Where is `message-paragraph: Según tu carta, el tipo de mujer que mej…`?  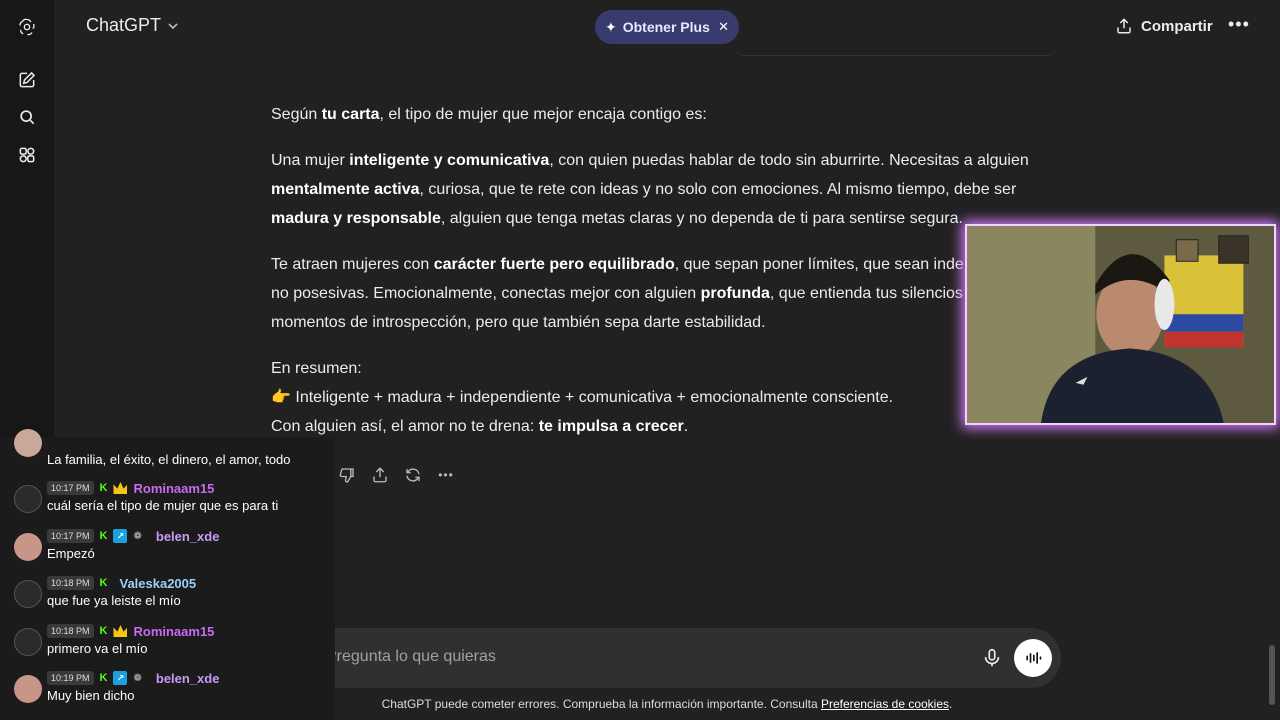
message-paragraph: Según tu carta, el tipo de mujer que mej… is located at coordinates (661, 114).